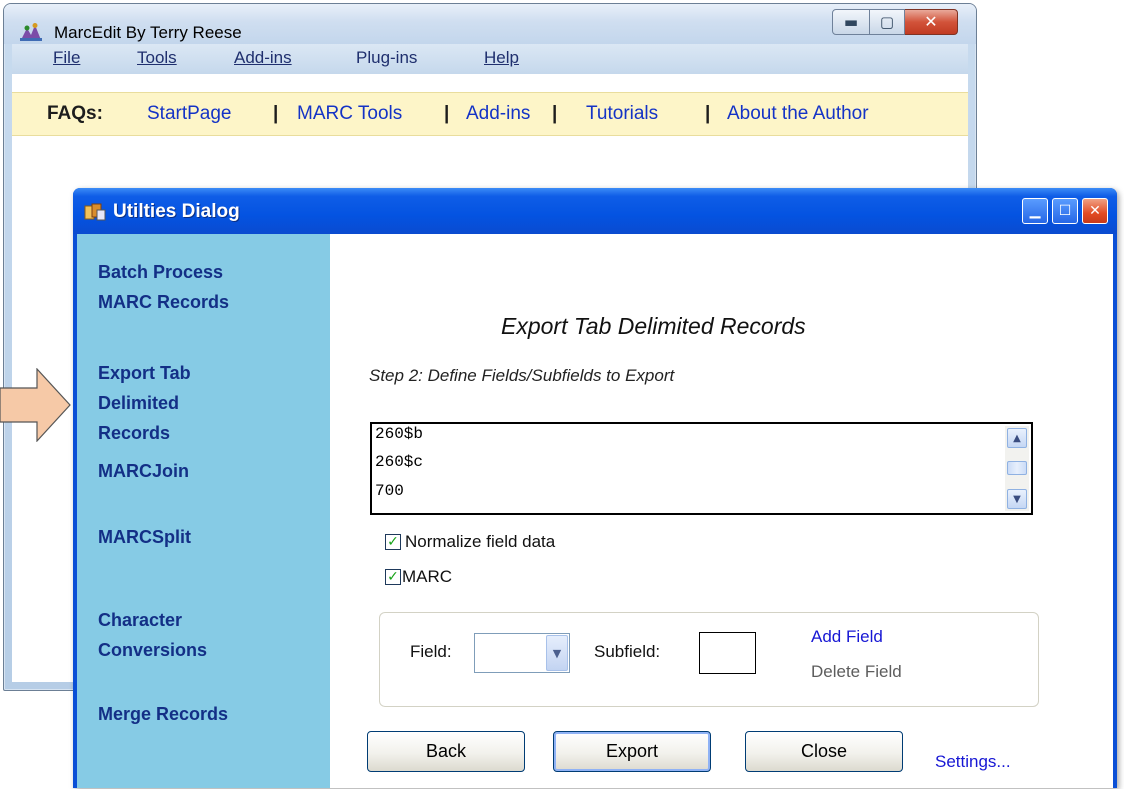 The height and width of the screenshot is (789, 1124). I want to click on marcedit-app-icon, so click(31, 32).